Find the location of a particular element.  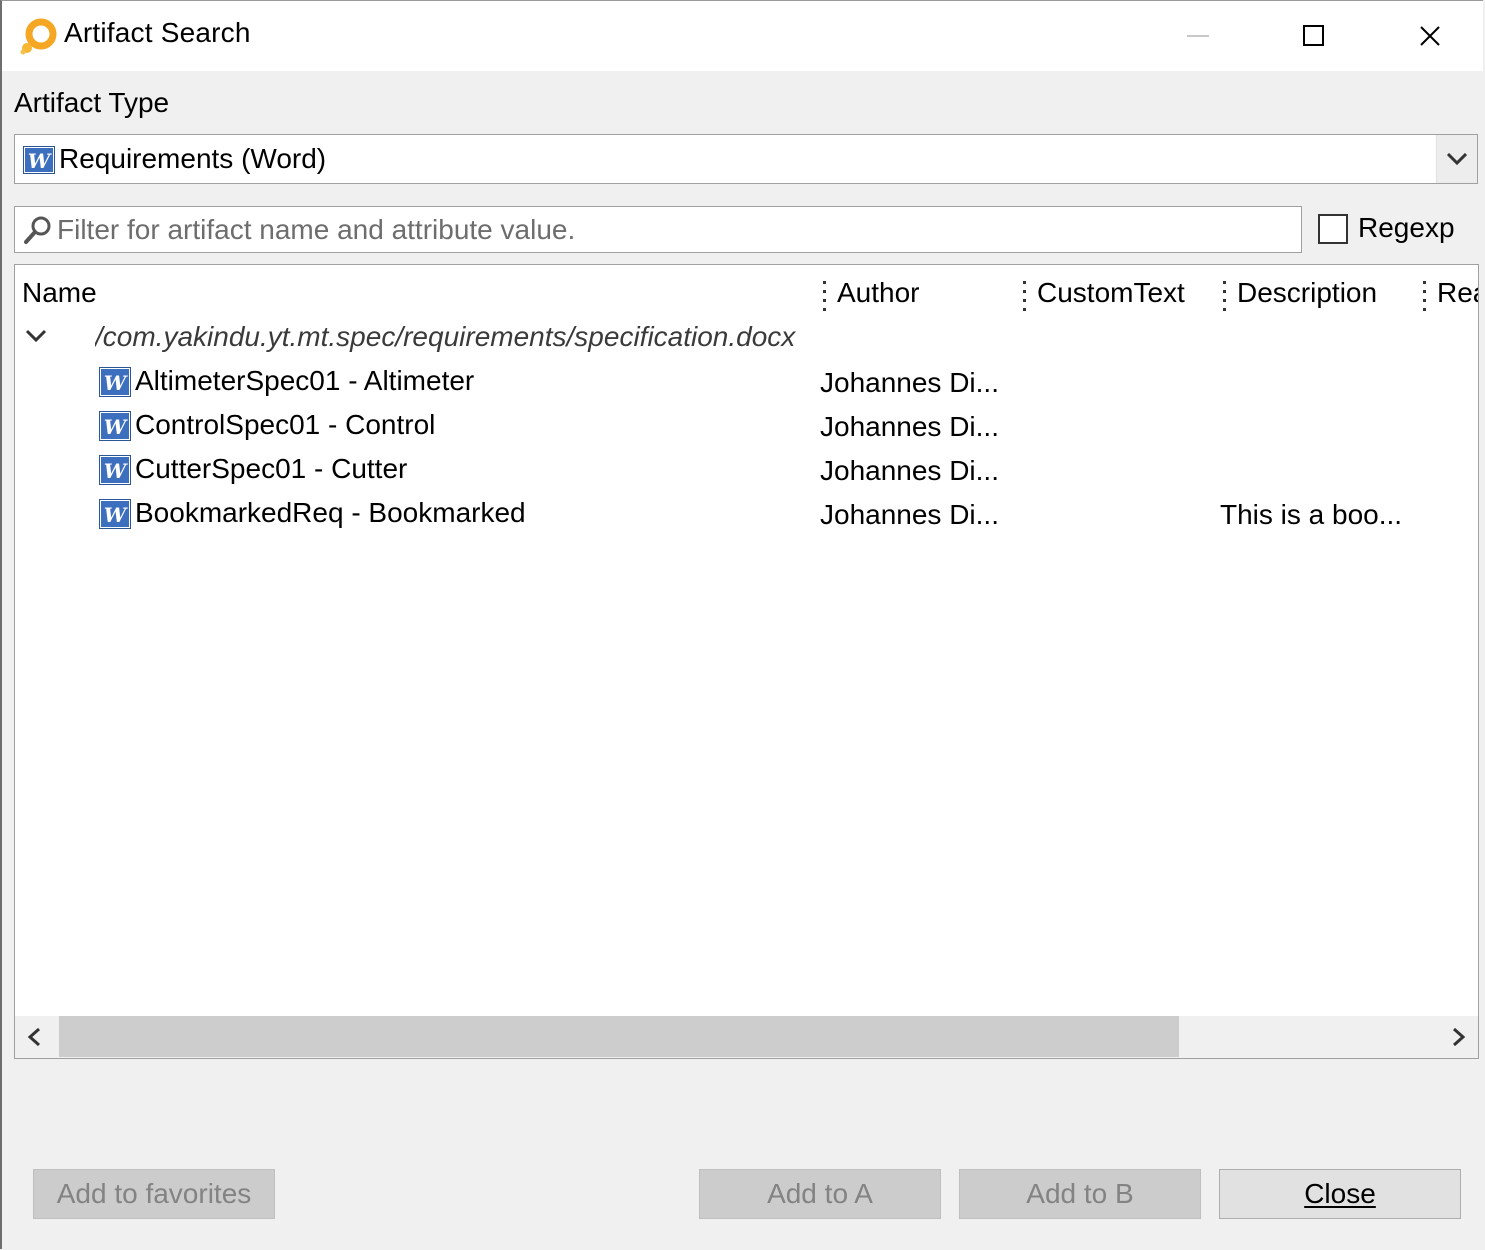

column-header-name: Name is located at coordinates (417, 291).